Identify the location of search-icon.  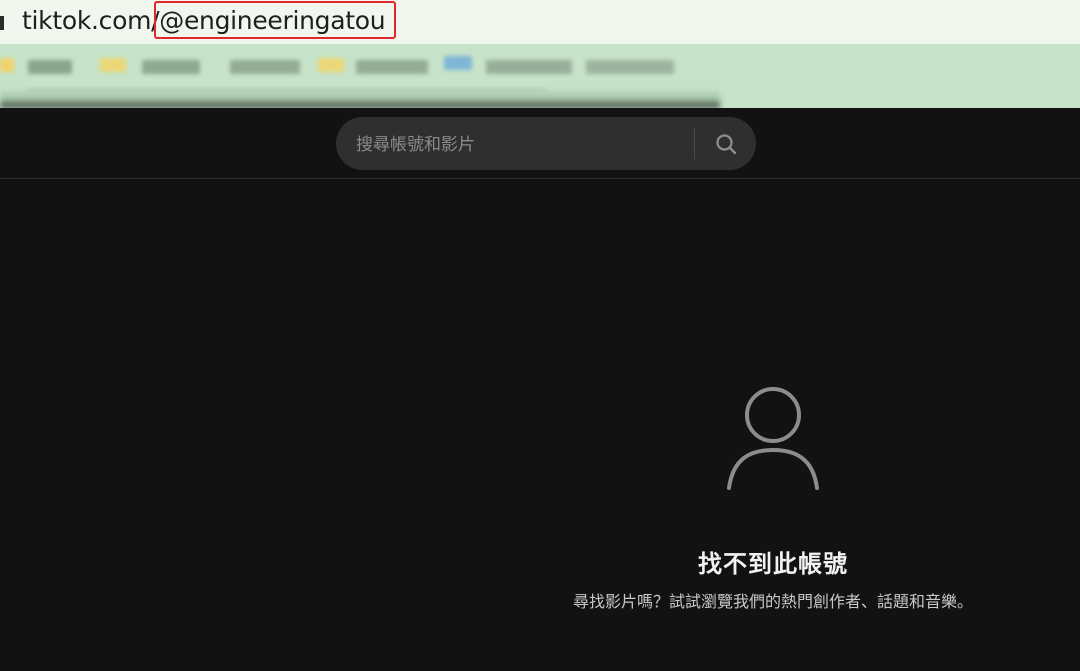
(726, 143).